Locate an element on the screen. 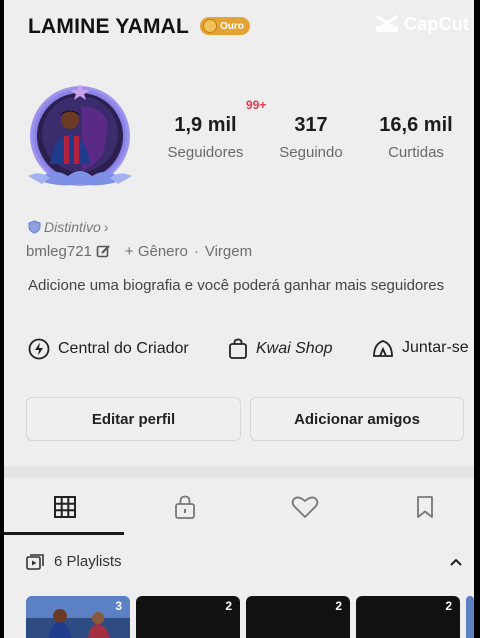 This screenshot has height=638, width=480. playlists-label: 6 Playlists is located at coordinates (88, 561).